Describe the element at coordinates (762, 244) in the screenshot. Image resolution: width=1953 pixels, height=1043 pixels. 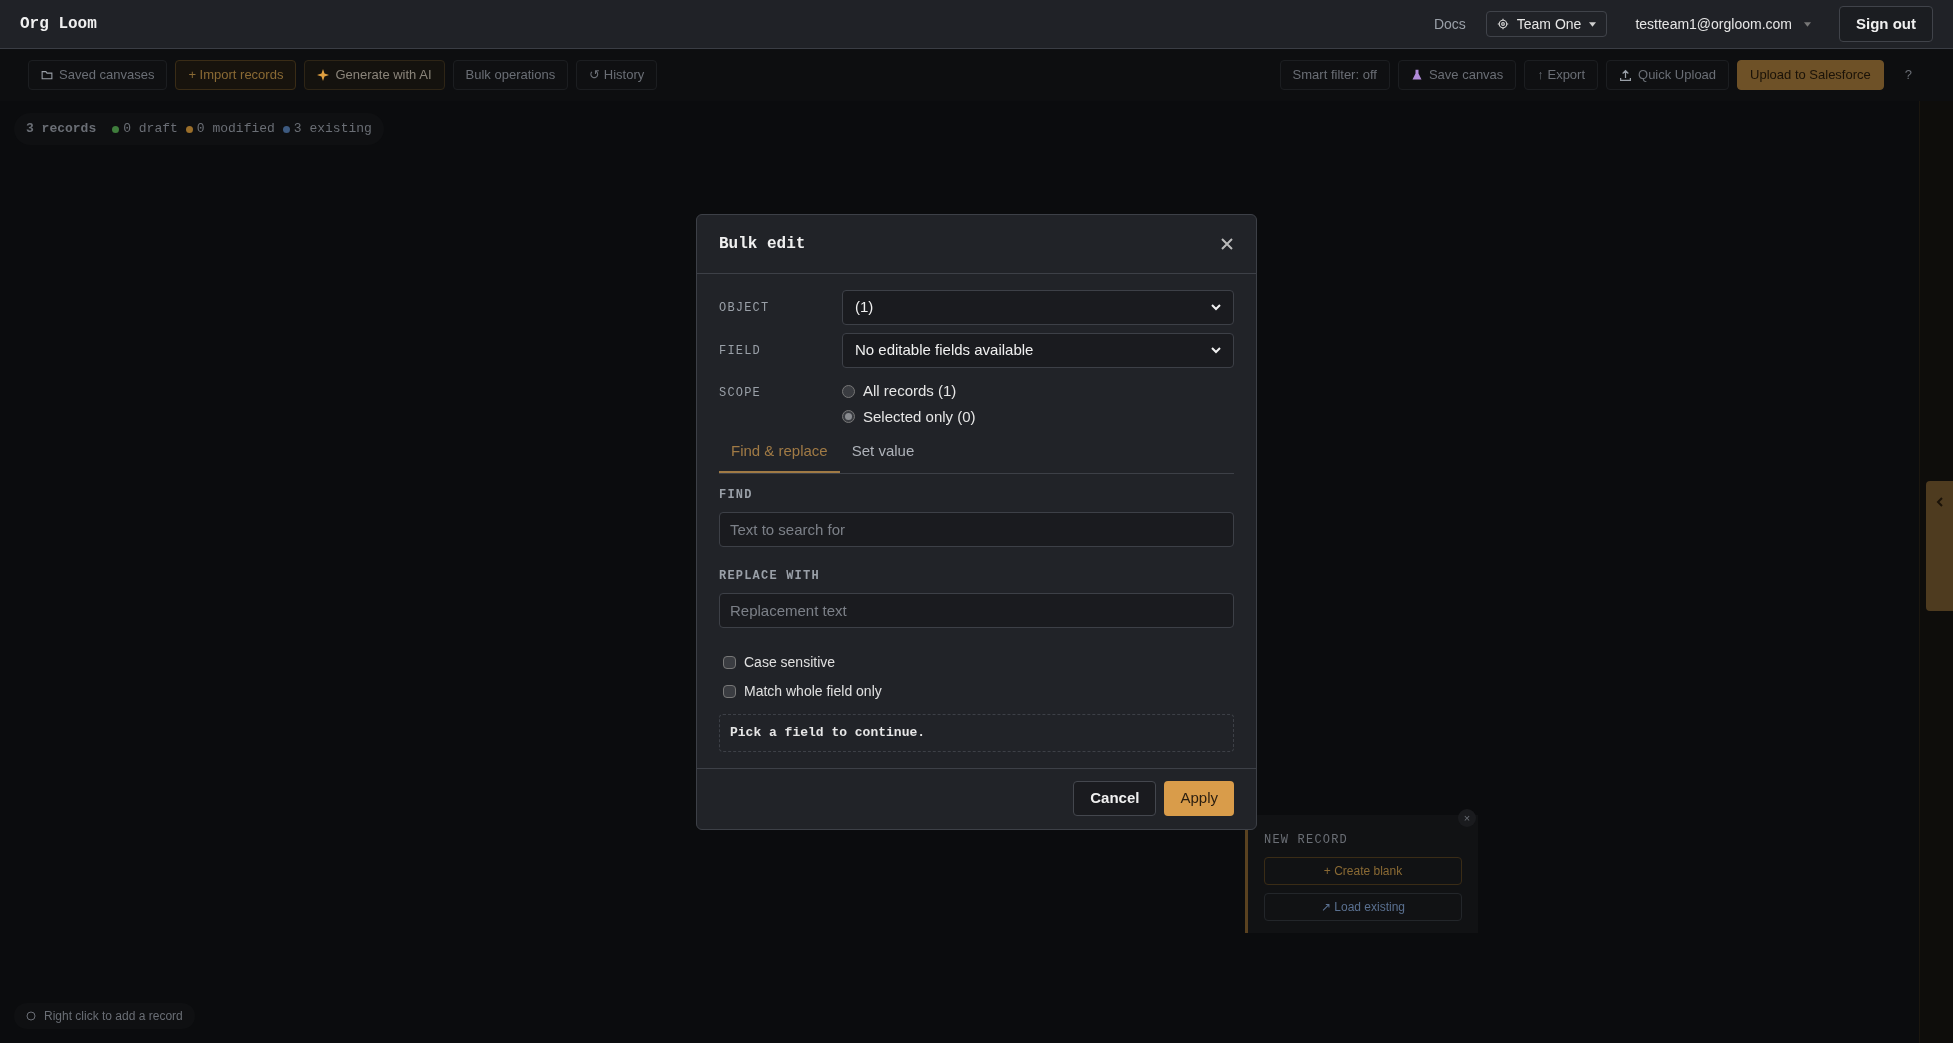
I see `dialog-title: Bulk edit` at that location.